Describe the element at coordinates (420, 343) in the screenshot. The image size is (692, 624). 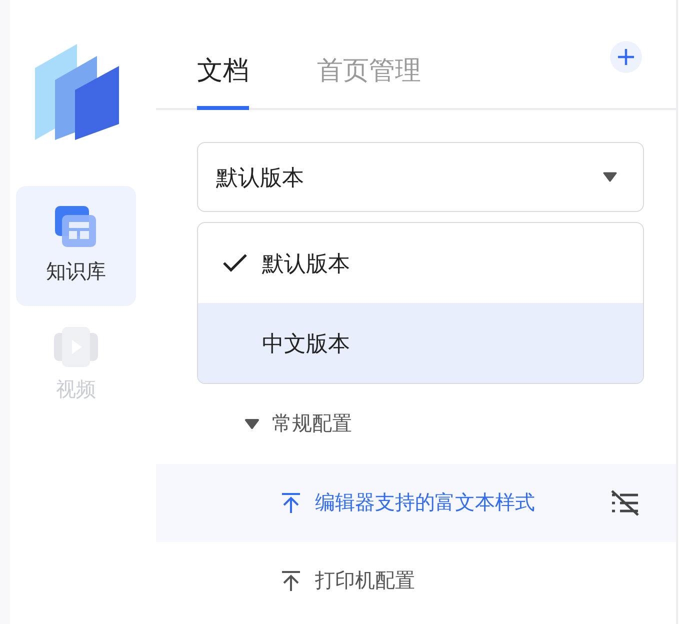
I see `dropdown-option: 中文版本` at that location.